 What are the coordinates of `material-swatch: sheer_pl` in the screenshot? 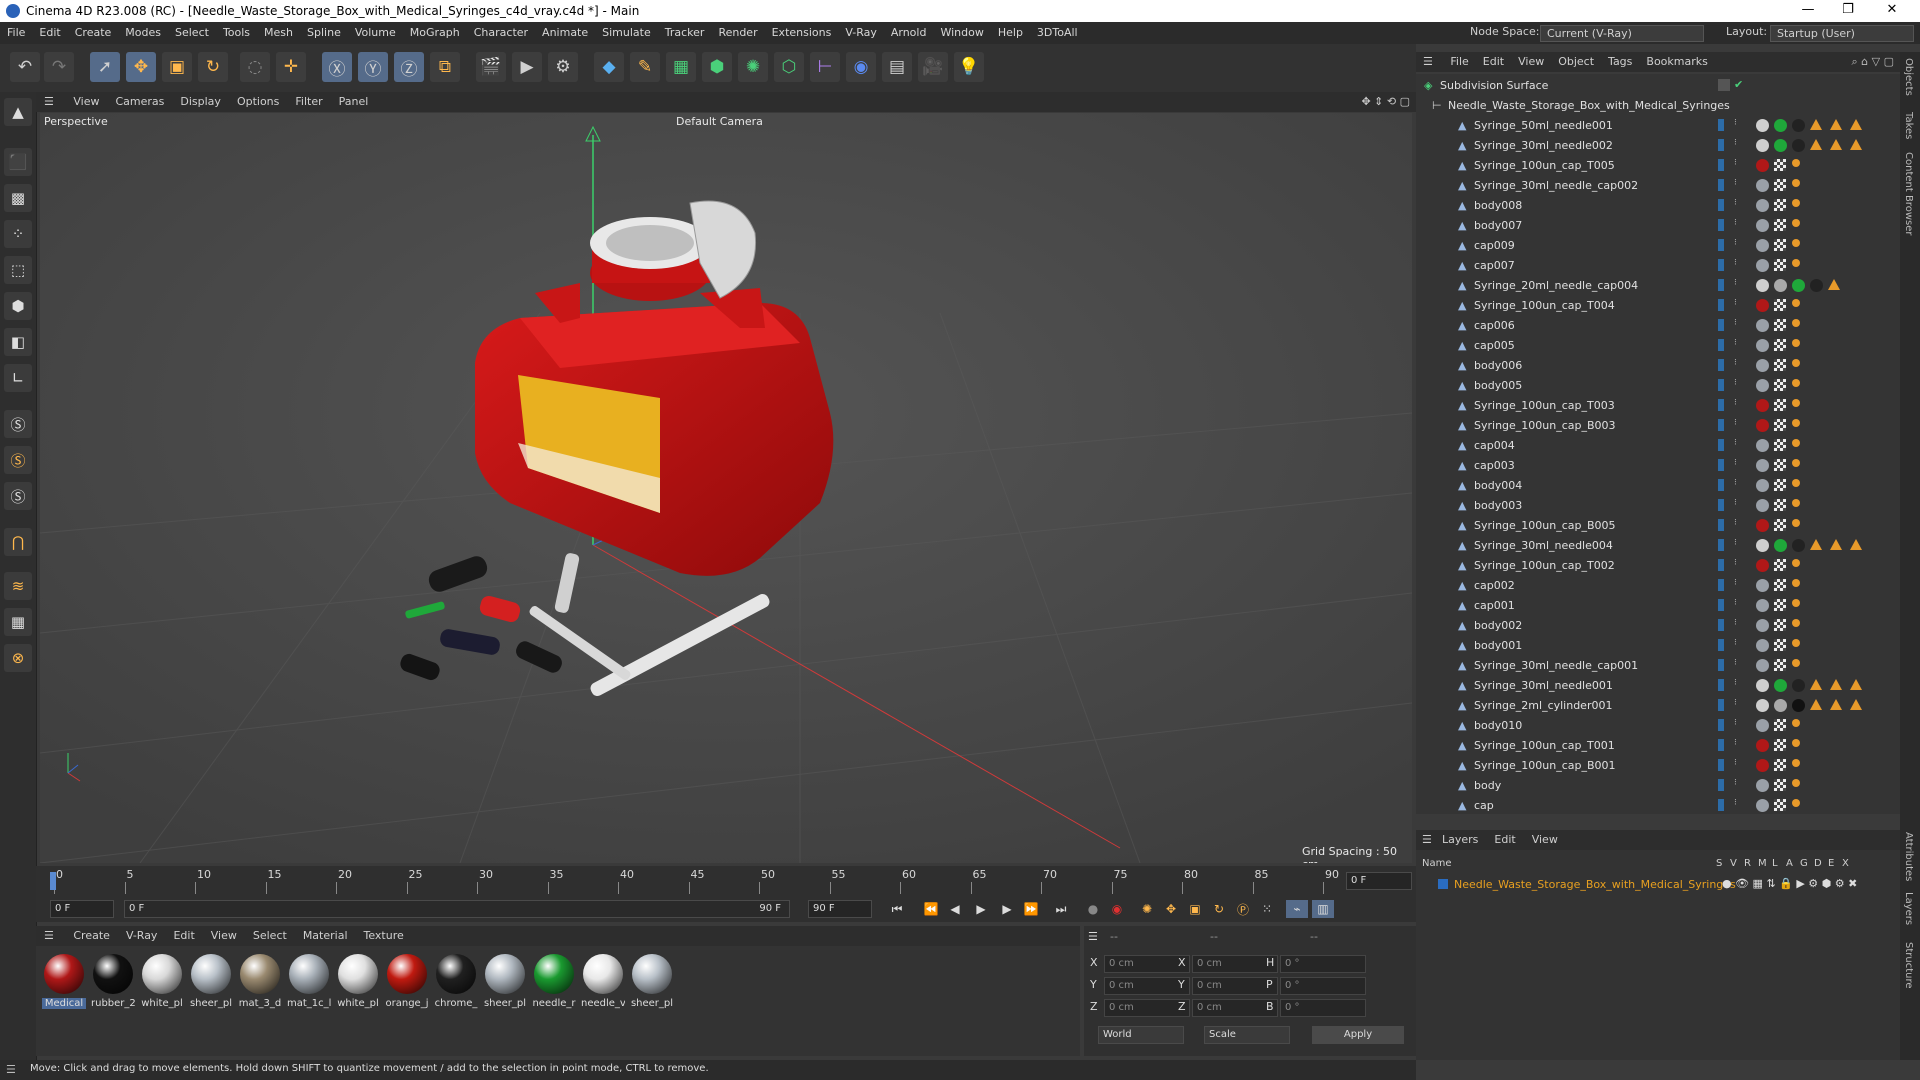 It's located at (211, 981).